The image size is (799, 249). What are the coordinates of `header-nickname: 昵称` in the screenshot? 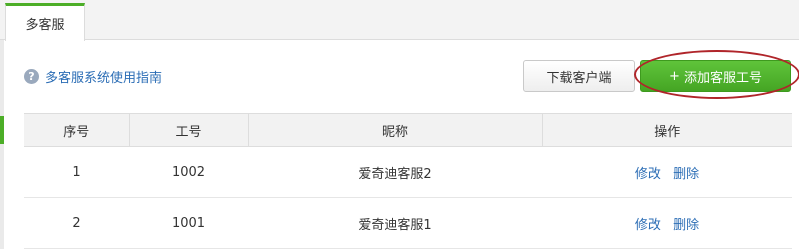 It's located at (394, 130).